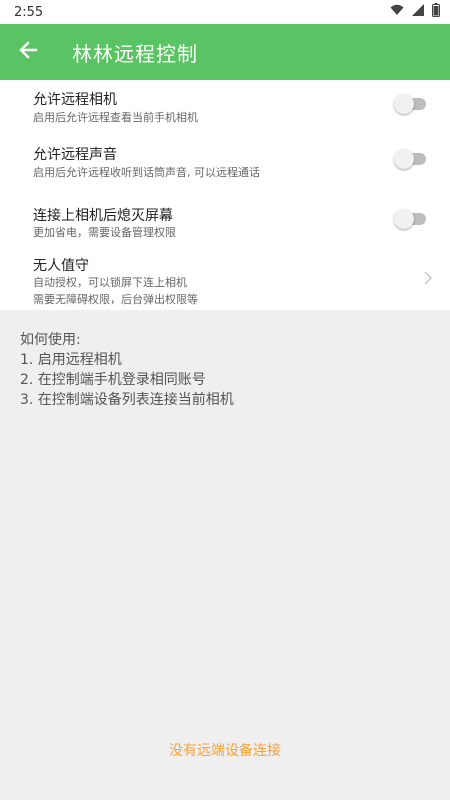 The width and height of the screenshot is (450, 800). What do you see at coordinates (75, 100) in the screenshot?
I see `setting-title: 允许远程相机` at bounding box center [75, 100].